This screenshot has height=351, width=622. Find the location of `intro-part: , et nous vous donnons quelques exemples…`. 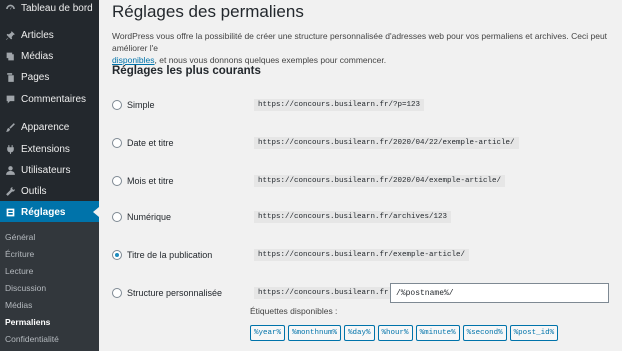

intro-part: , et nous vous donnons quelques exemples… is located at coordinates (270, 60).